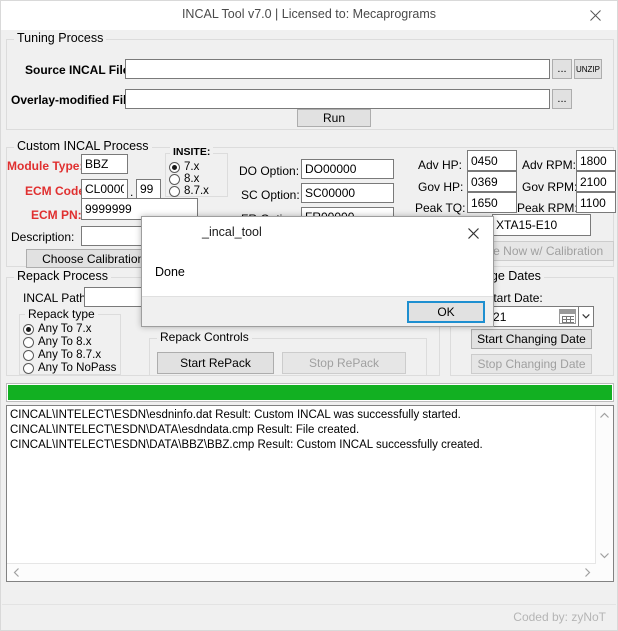 The image size is (618, 631). Describe the element at coordinates (604, 572) in the screenshot. I see `scrollbar-corner` at that location.